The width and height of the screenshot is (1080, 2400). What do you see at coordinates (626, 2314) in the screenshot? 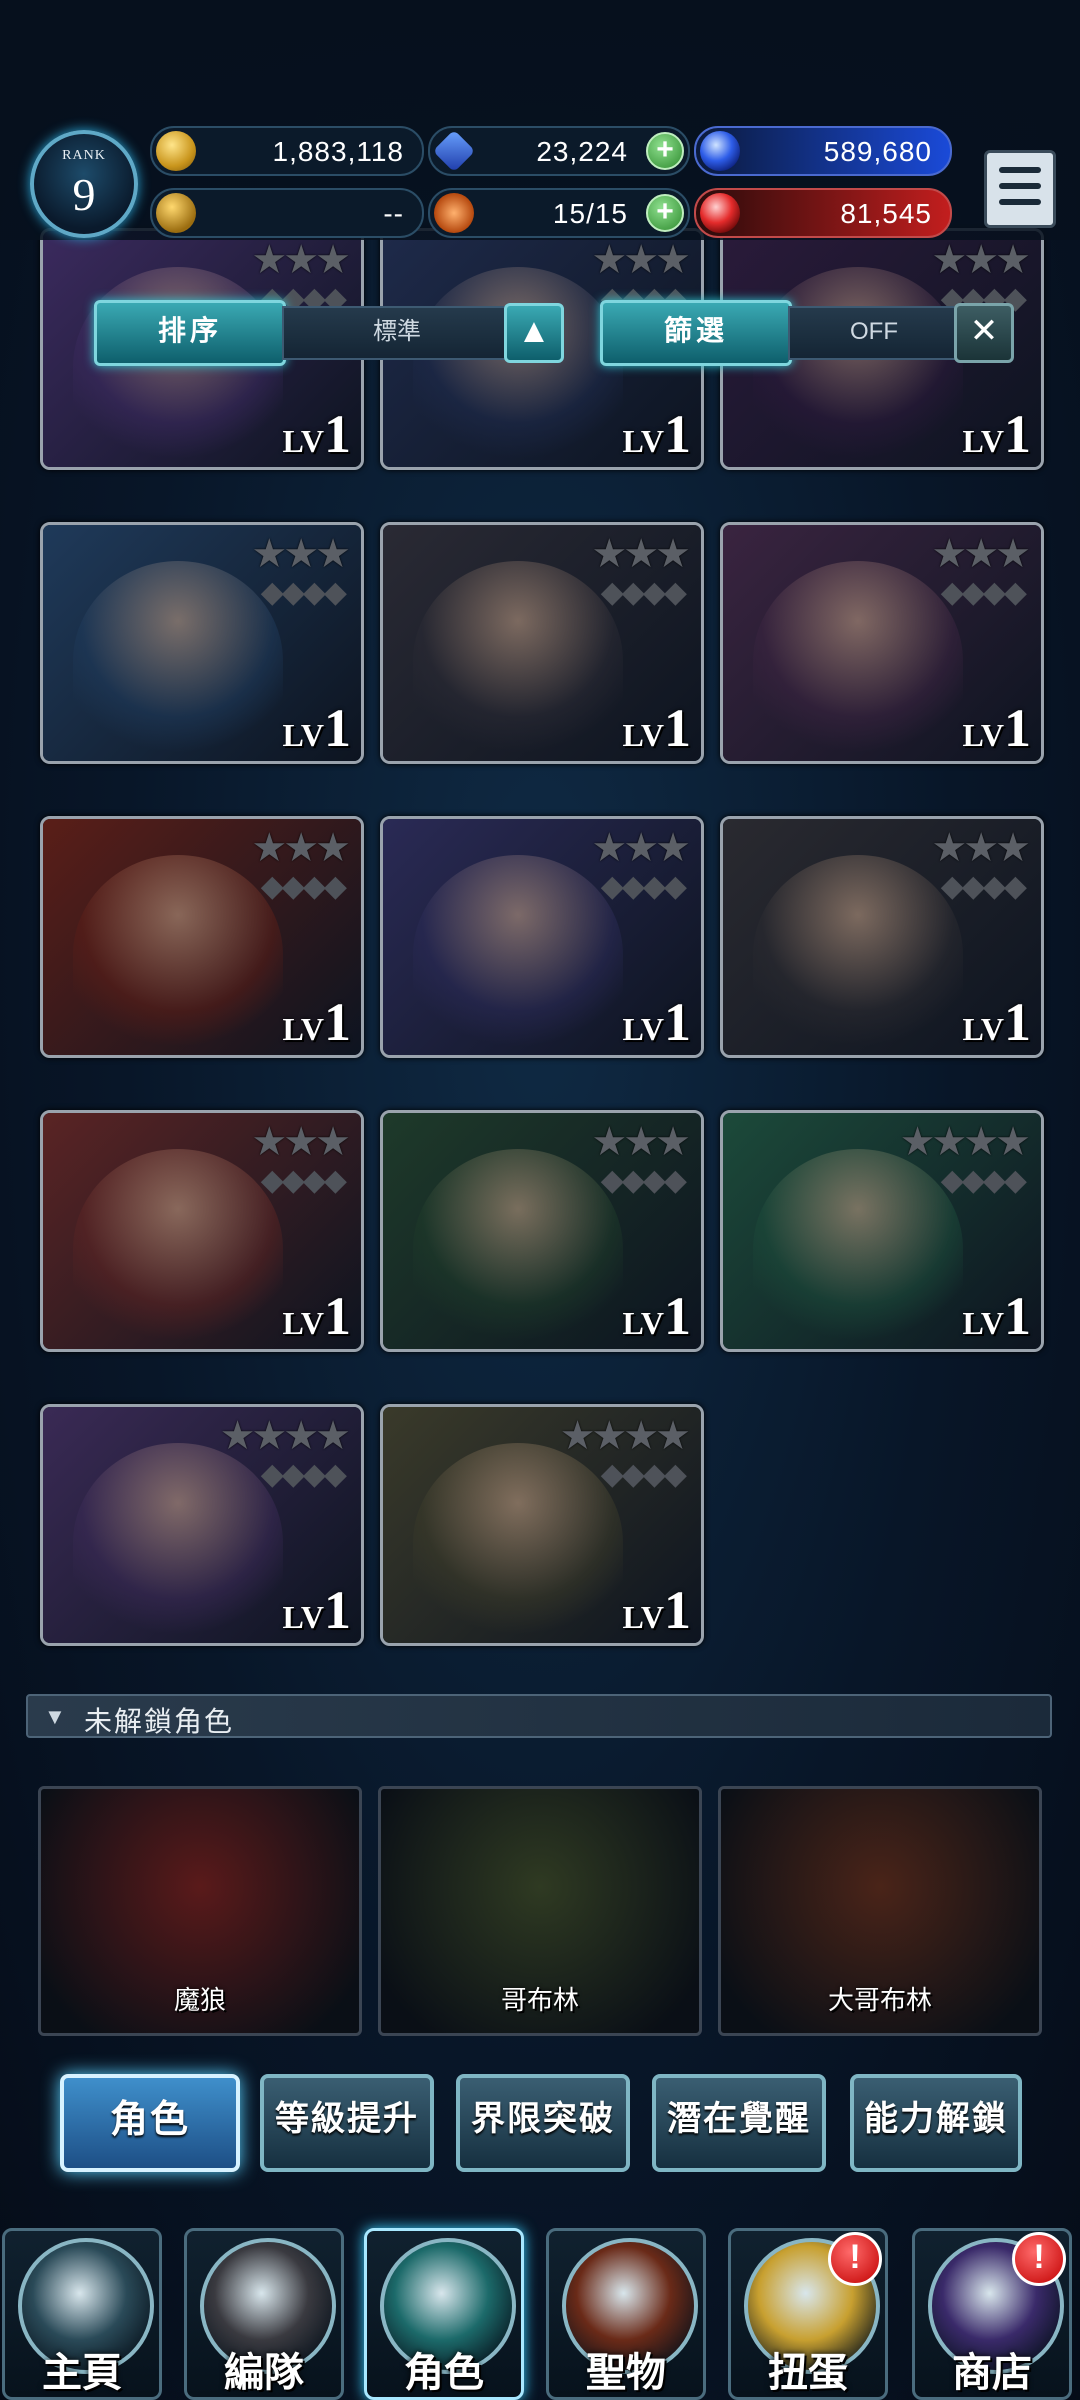
I see `nav-relic: 聖物` at bounding box center [626, 2314].